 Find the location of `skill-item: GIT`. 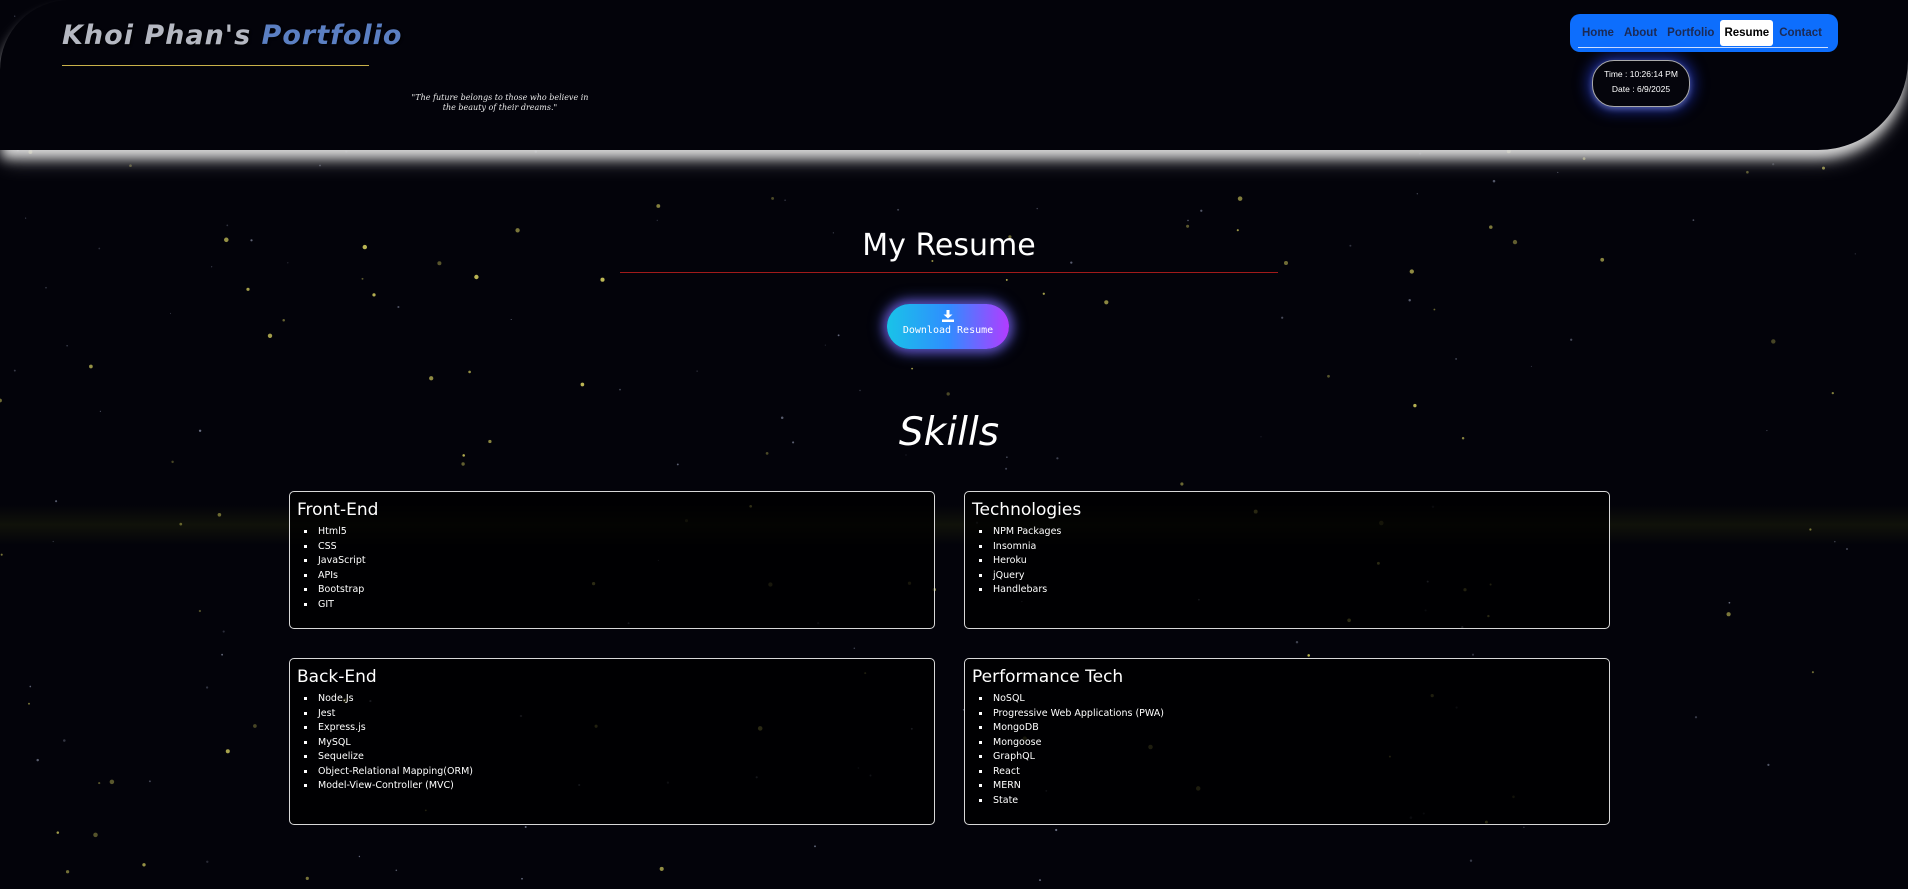

skill-item: GIT is located at coordinates (341, 605).